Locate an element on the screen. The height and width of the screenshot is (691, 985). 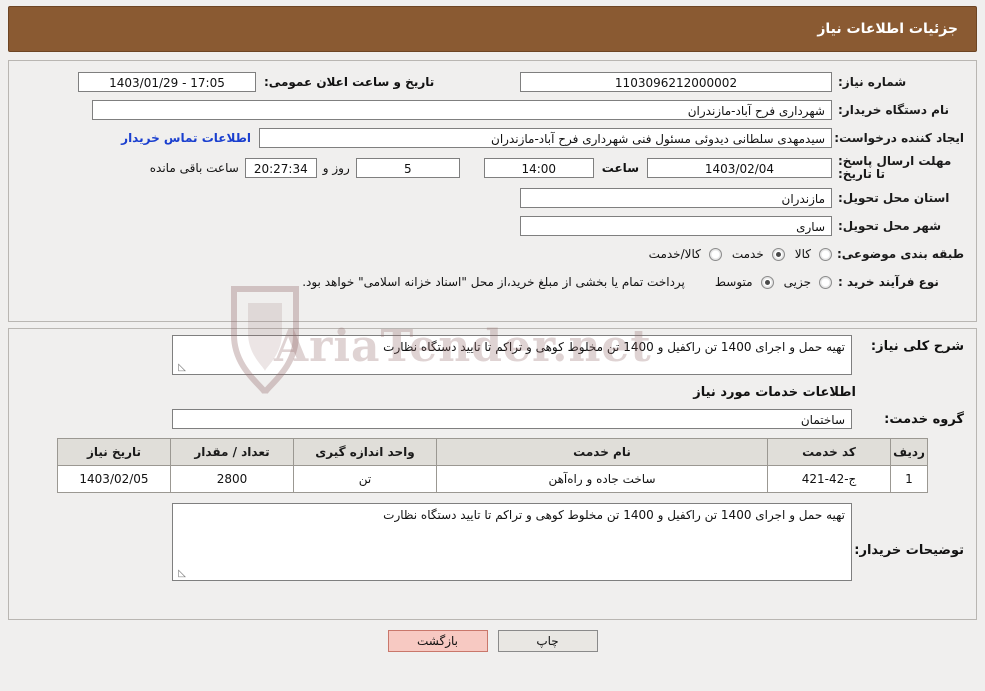
hour-label: ساعت is located at coordinates (620, 168).